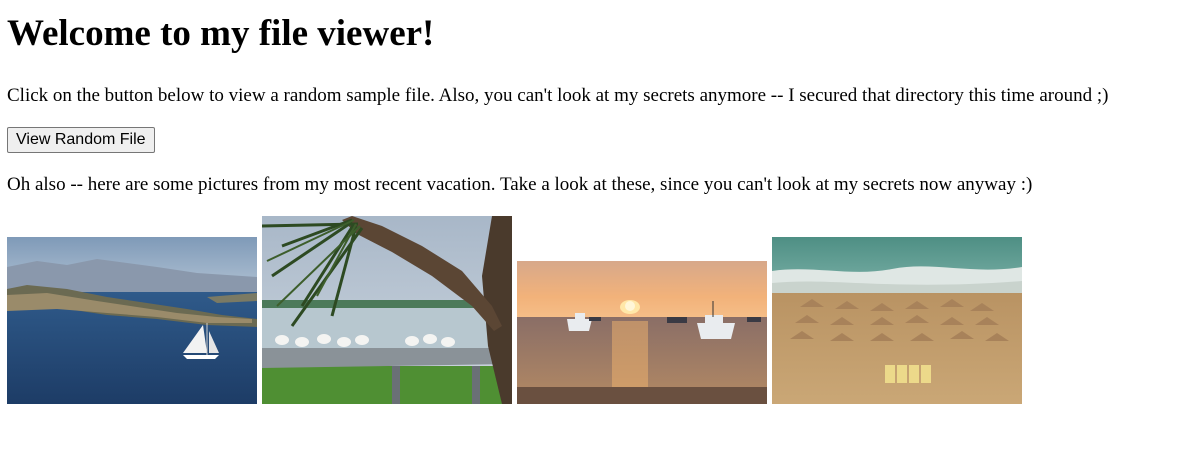 Image resolution: width=1199 pixels, height=452 pixels. Describe the element at coordinates (387, 310) in the screenshot. I see `vacation-photo-seagulls` at that location.